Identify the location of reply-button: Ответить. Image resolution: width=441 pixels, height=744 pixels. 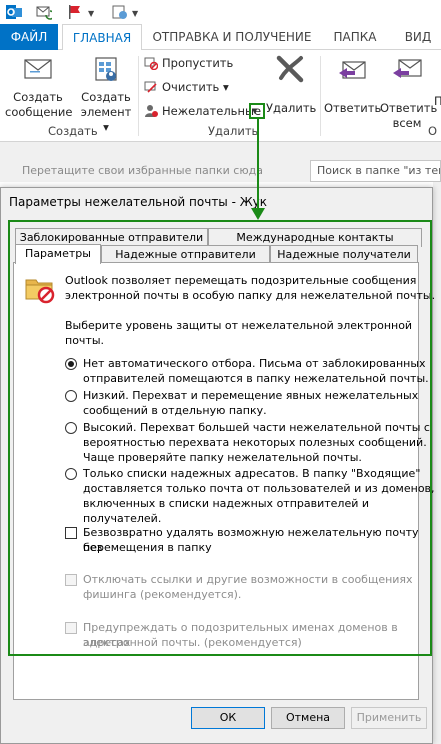
(353, 85).